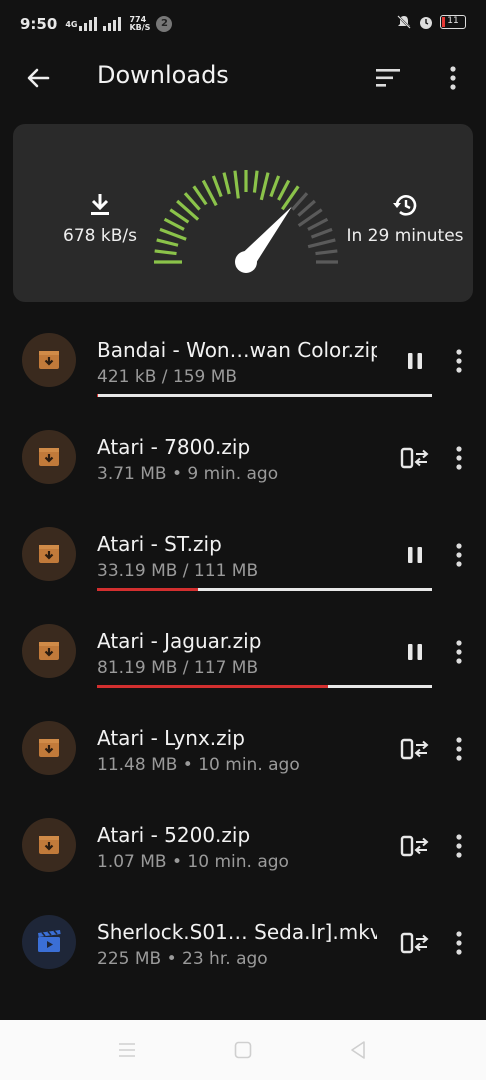  What do you see at coordinates (178, 668) in the screenshot?
I see `download-meta: 81.19 MB / 117 MB` at bounding box center [178, 668].